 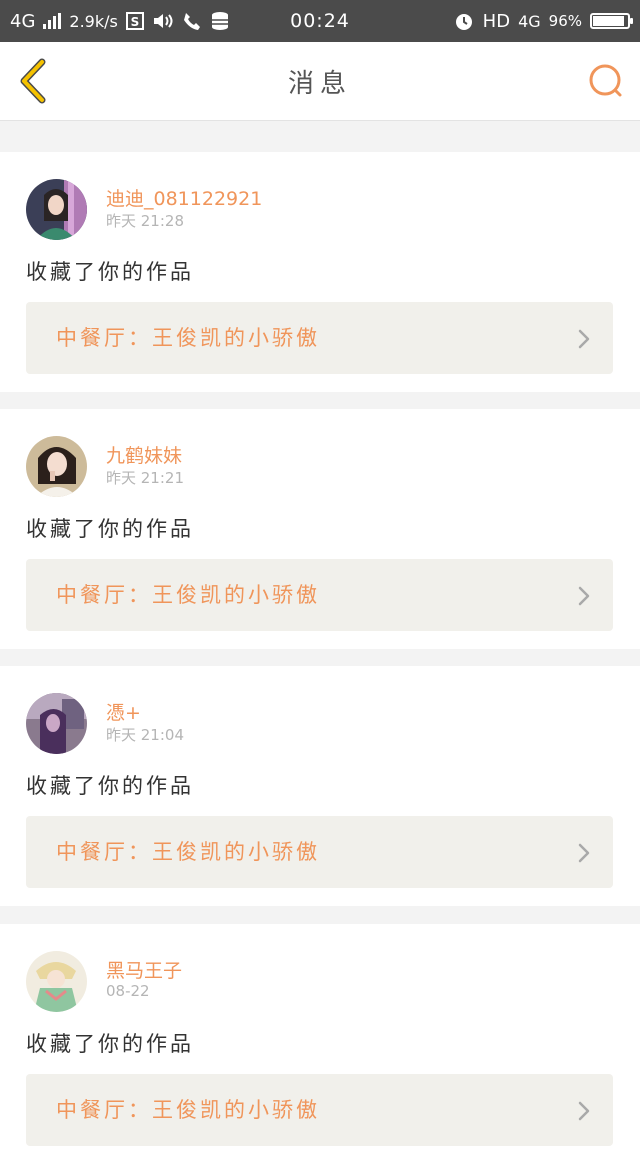 I want to click on network-speed: 2.9k/s, so click(x=93, y=21).